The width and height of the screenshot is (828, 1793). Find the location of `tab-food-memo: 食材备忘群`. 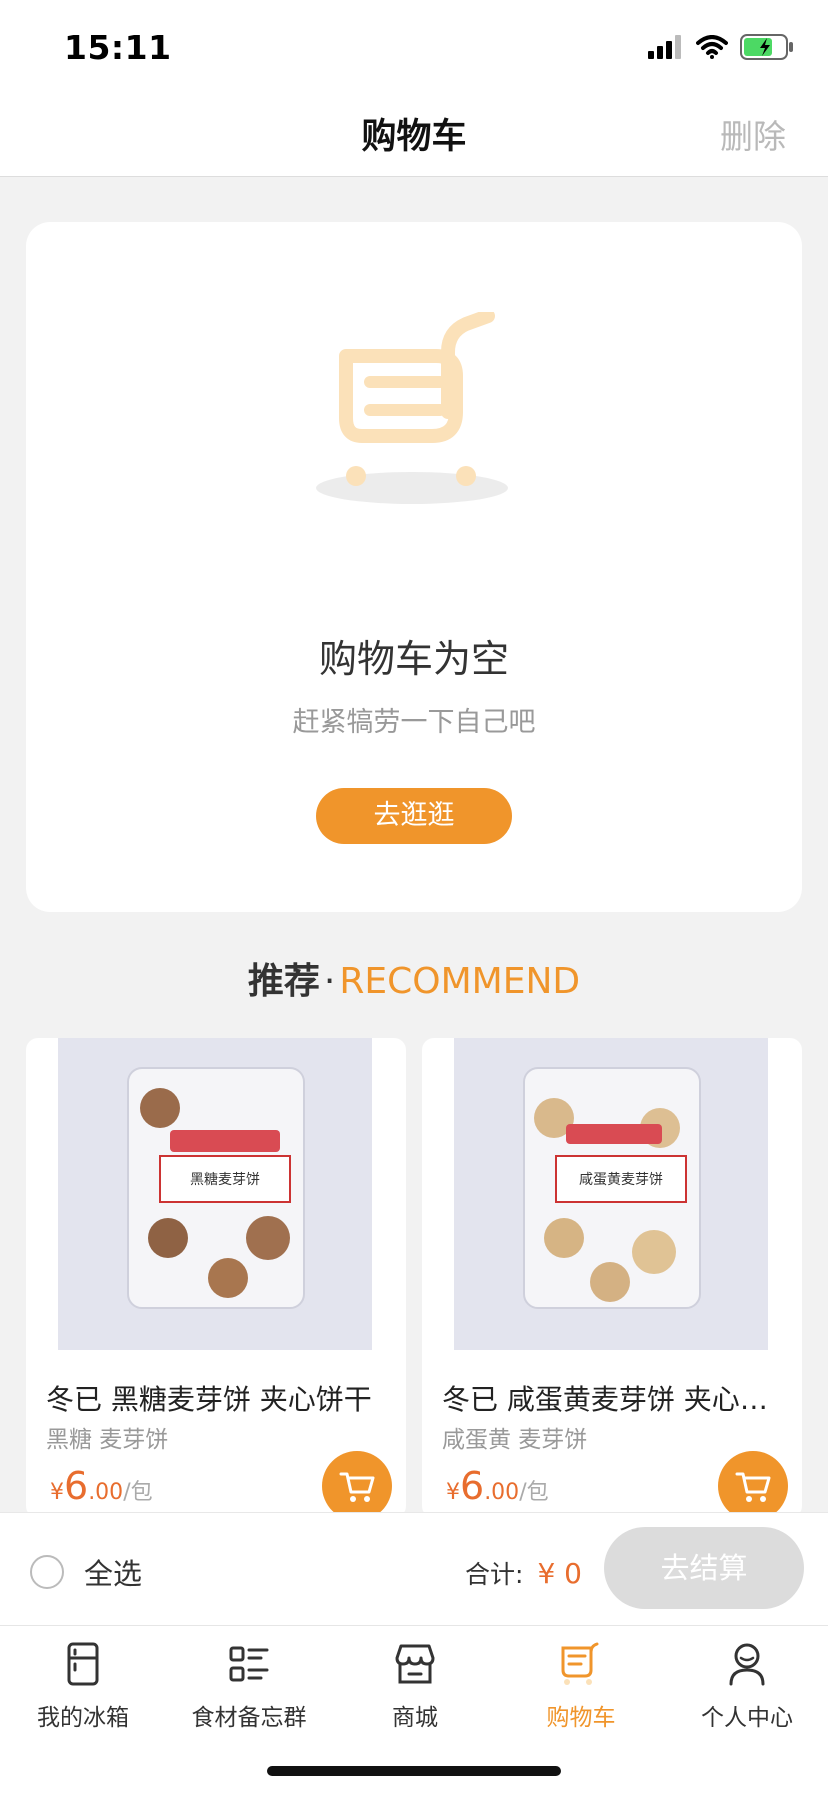

tab-food-memo: 食材备忘群 is located at coordinates (249, 1686).